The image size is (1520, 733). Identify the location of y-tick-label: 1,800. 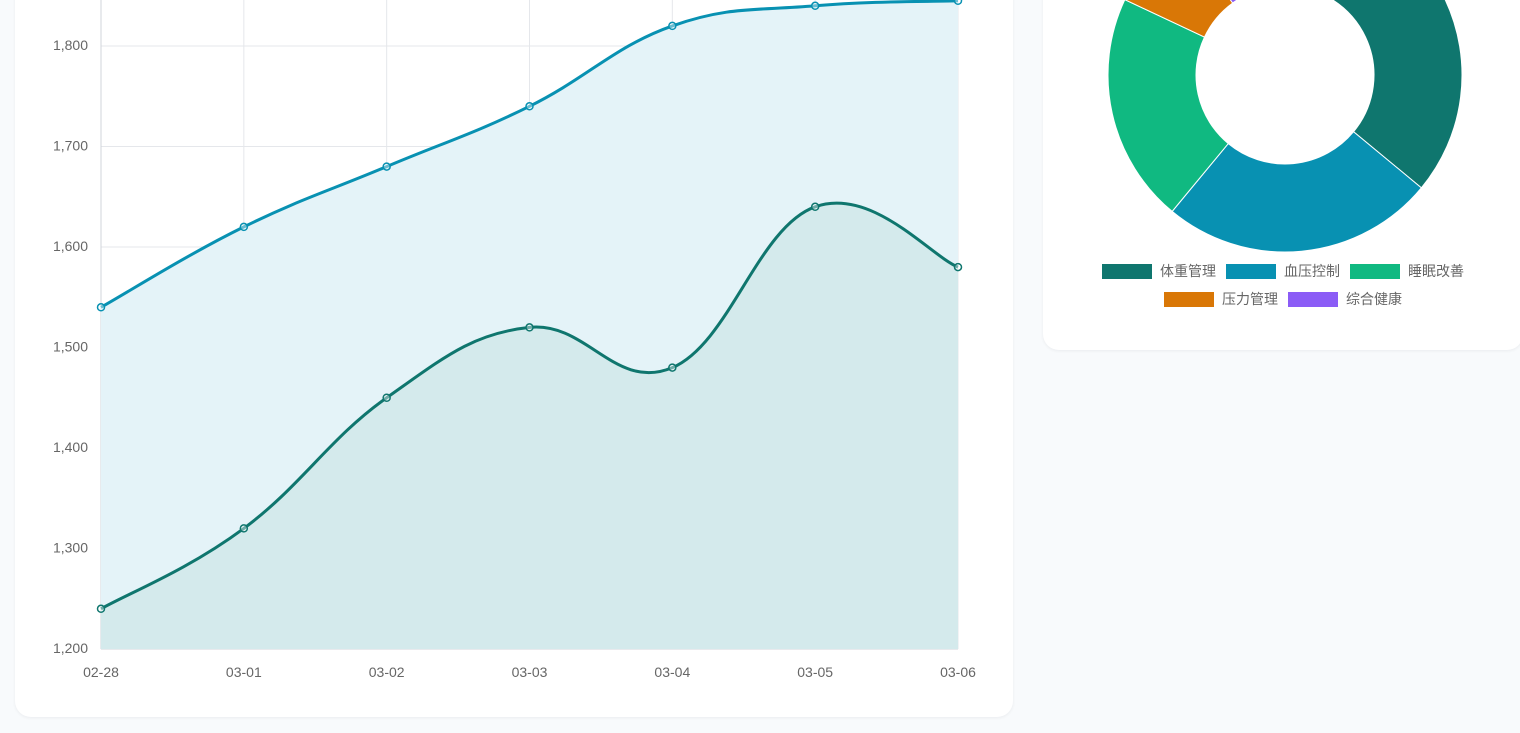
(70, 45).